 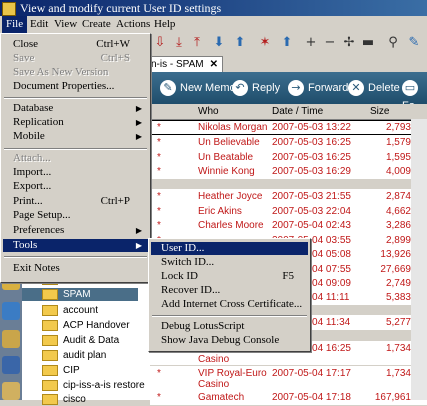 I want to click on red-arrow-up-icon: ⤒, so click(x=197, y=43).